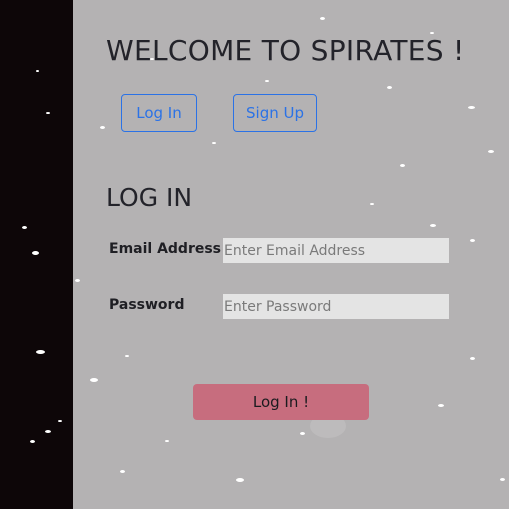 This screenshot has height=509, width=509. I want to click on login-tab-button: Log In, so click(159, 113).